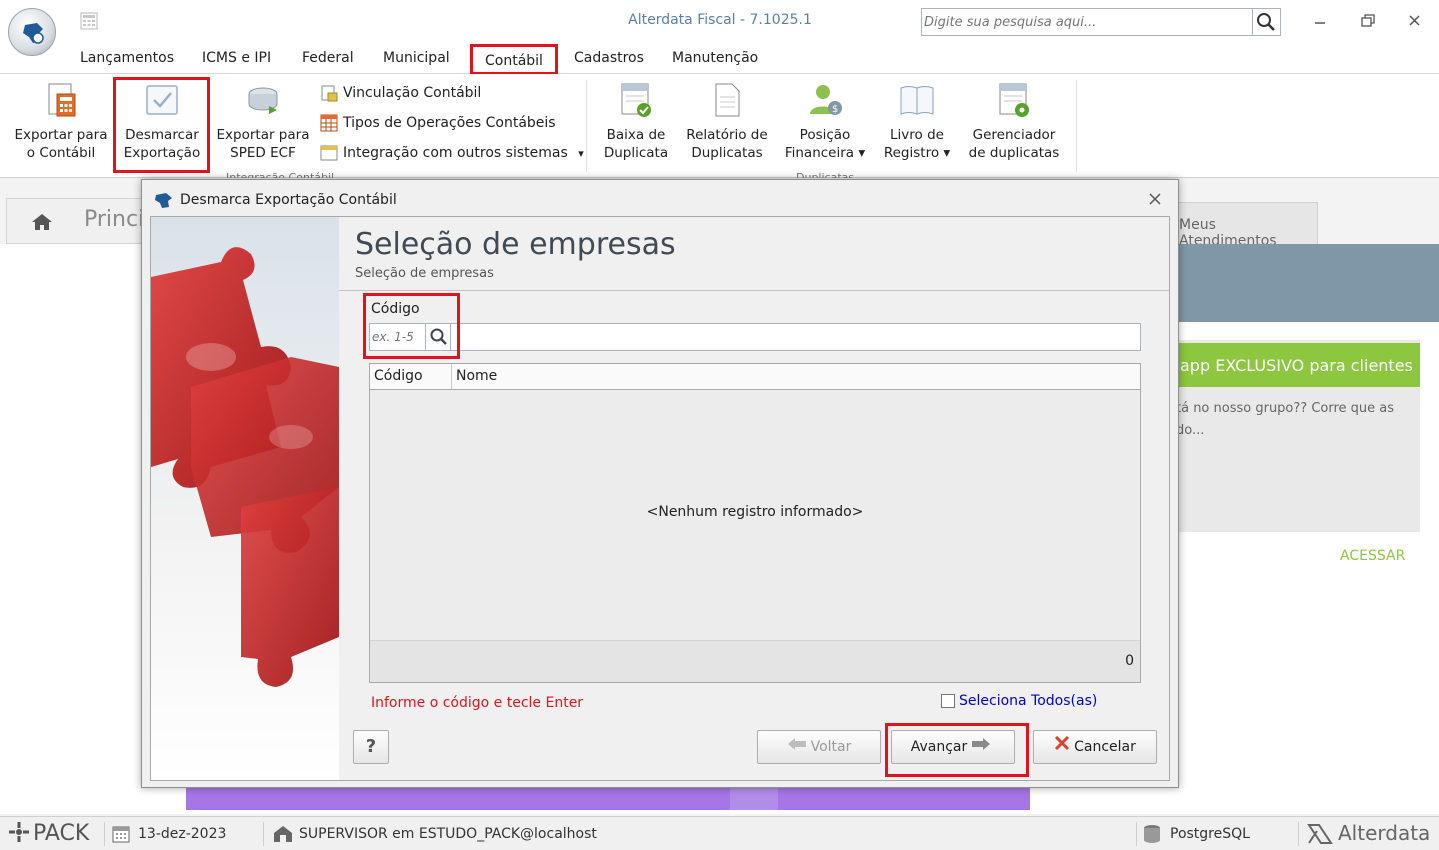  Describe the element at coordinates (1152, 836) in the screenshot. I see `database-icon` at that location.